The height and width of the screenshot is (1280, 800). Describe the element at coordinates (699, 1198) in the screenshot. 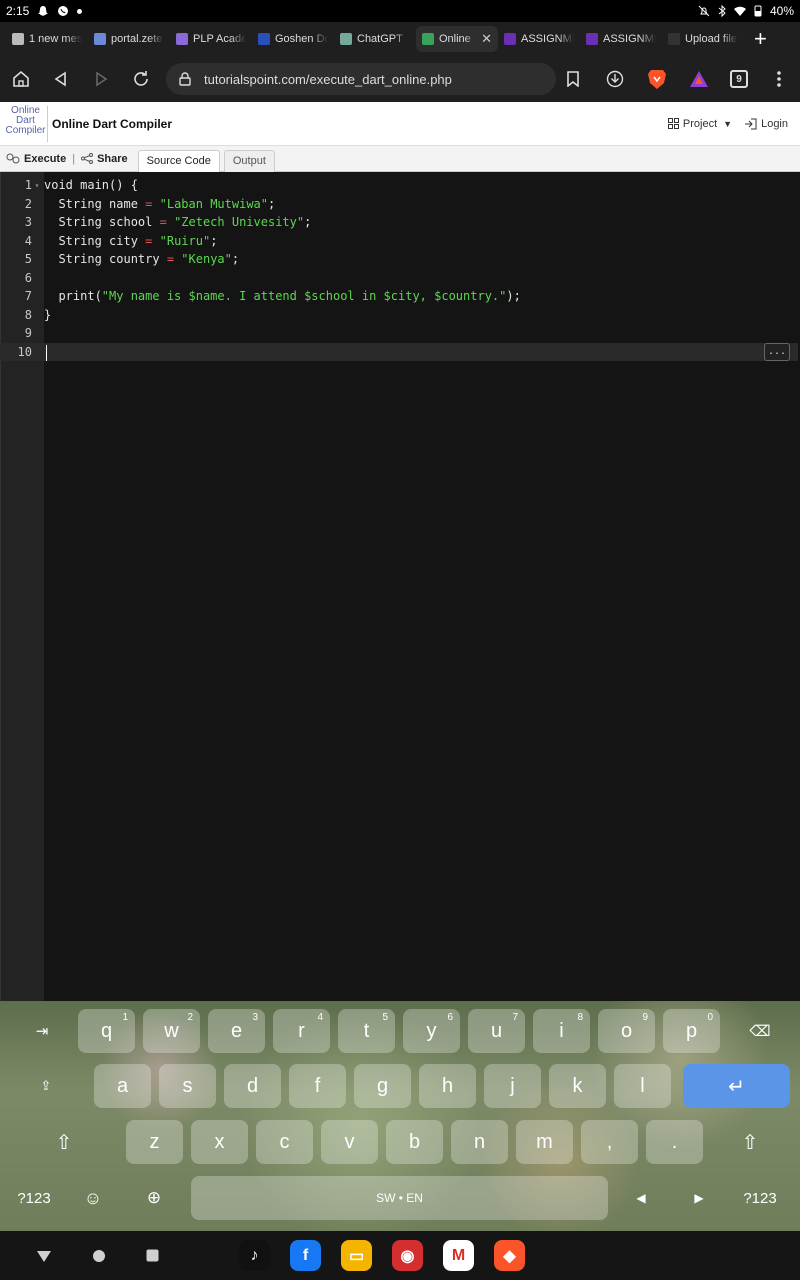

I see `cursor-right-icon: ▶` at that location.